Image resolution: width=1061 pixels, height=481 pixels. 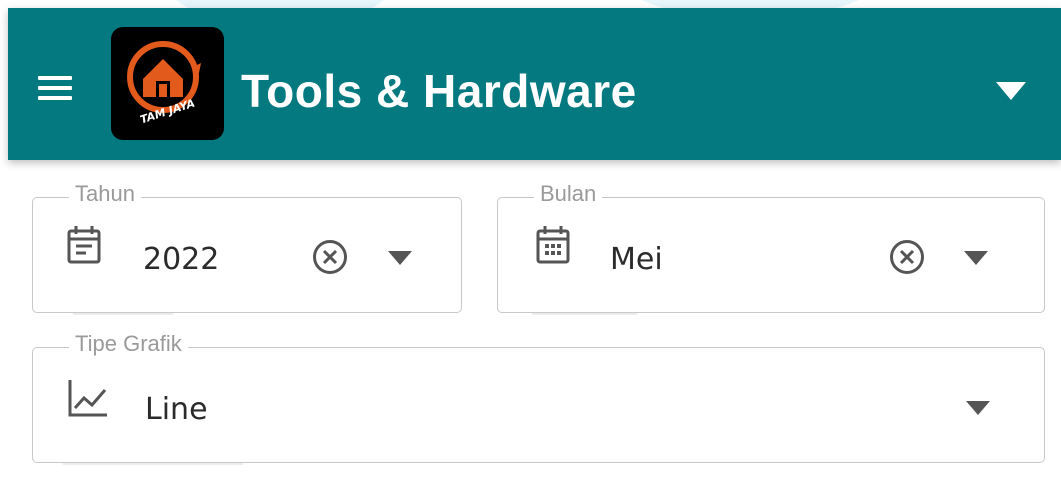 What do you see at coordinates (128, 344) in the screenshot?
I see `chart-type-label: Tipe Grafik` at bounding box center [128, 344].